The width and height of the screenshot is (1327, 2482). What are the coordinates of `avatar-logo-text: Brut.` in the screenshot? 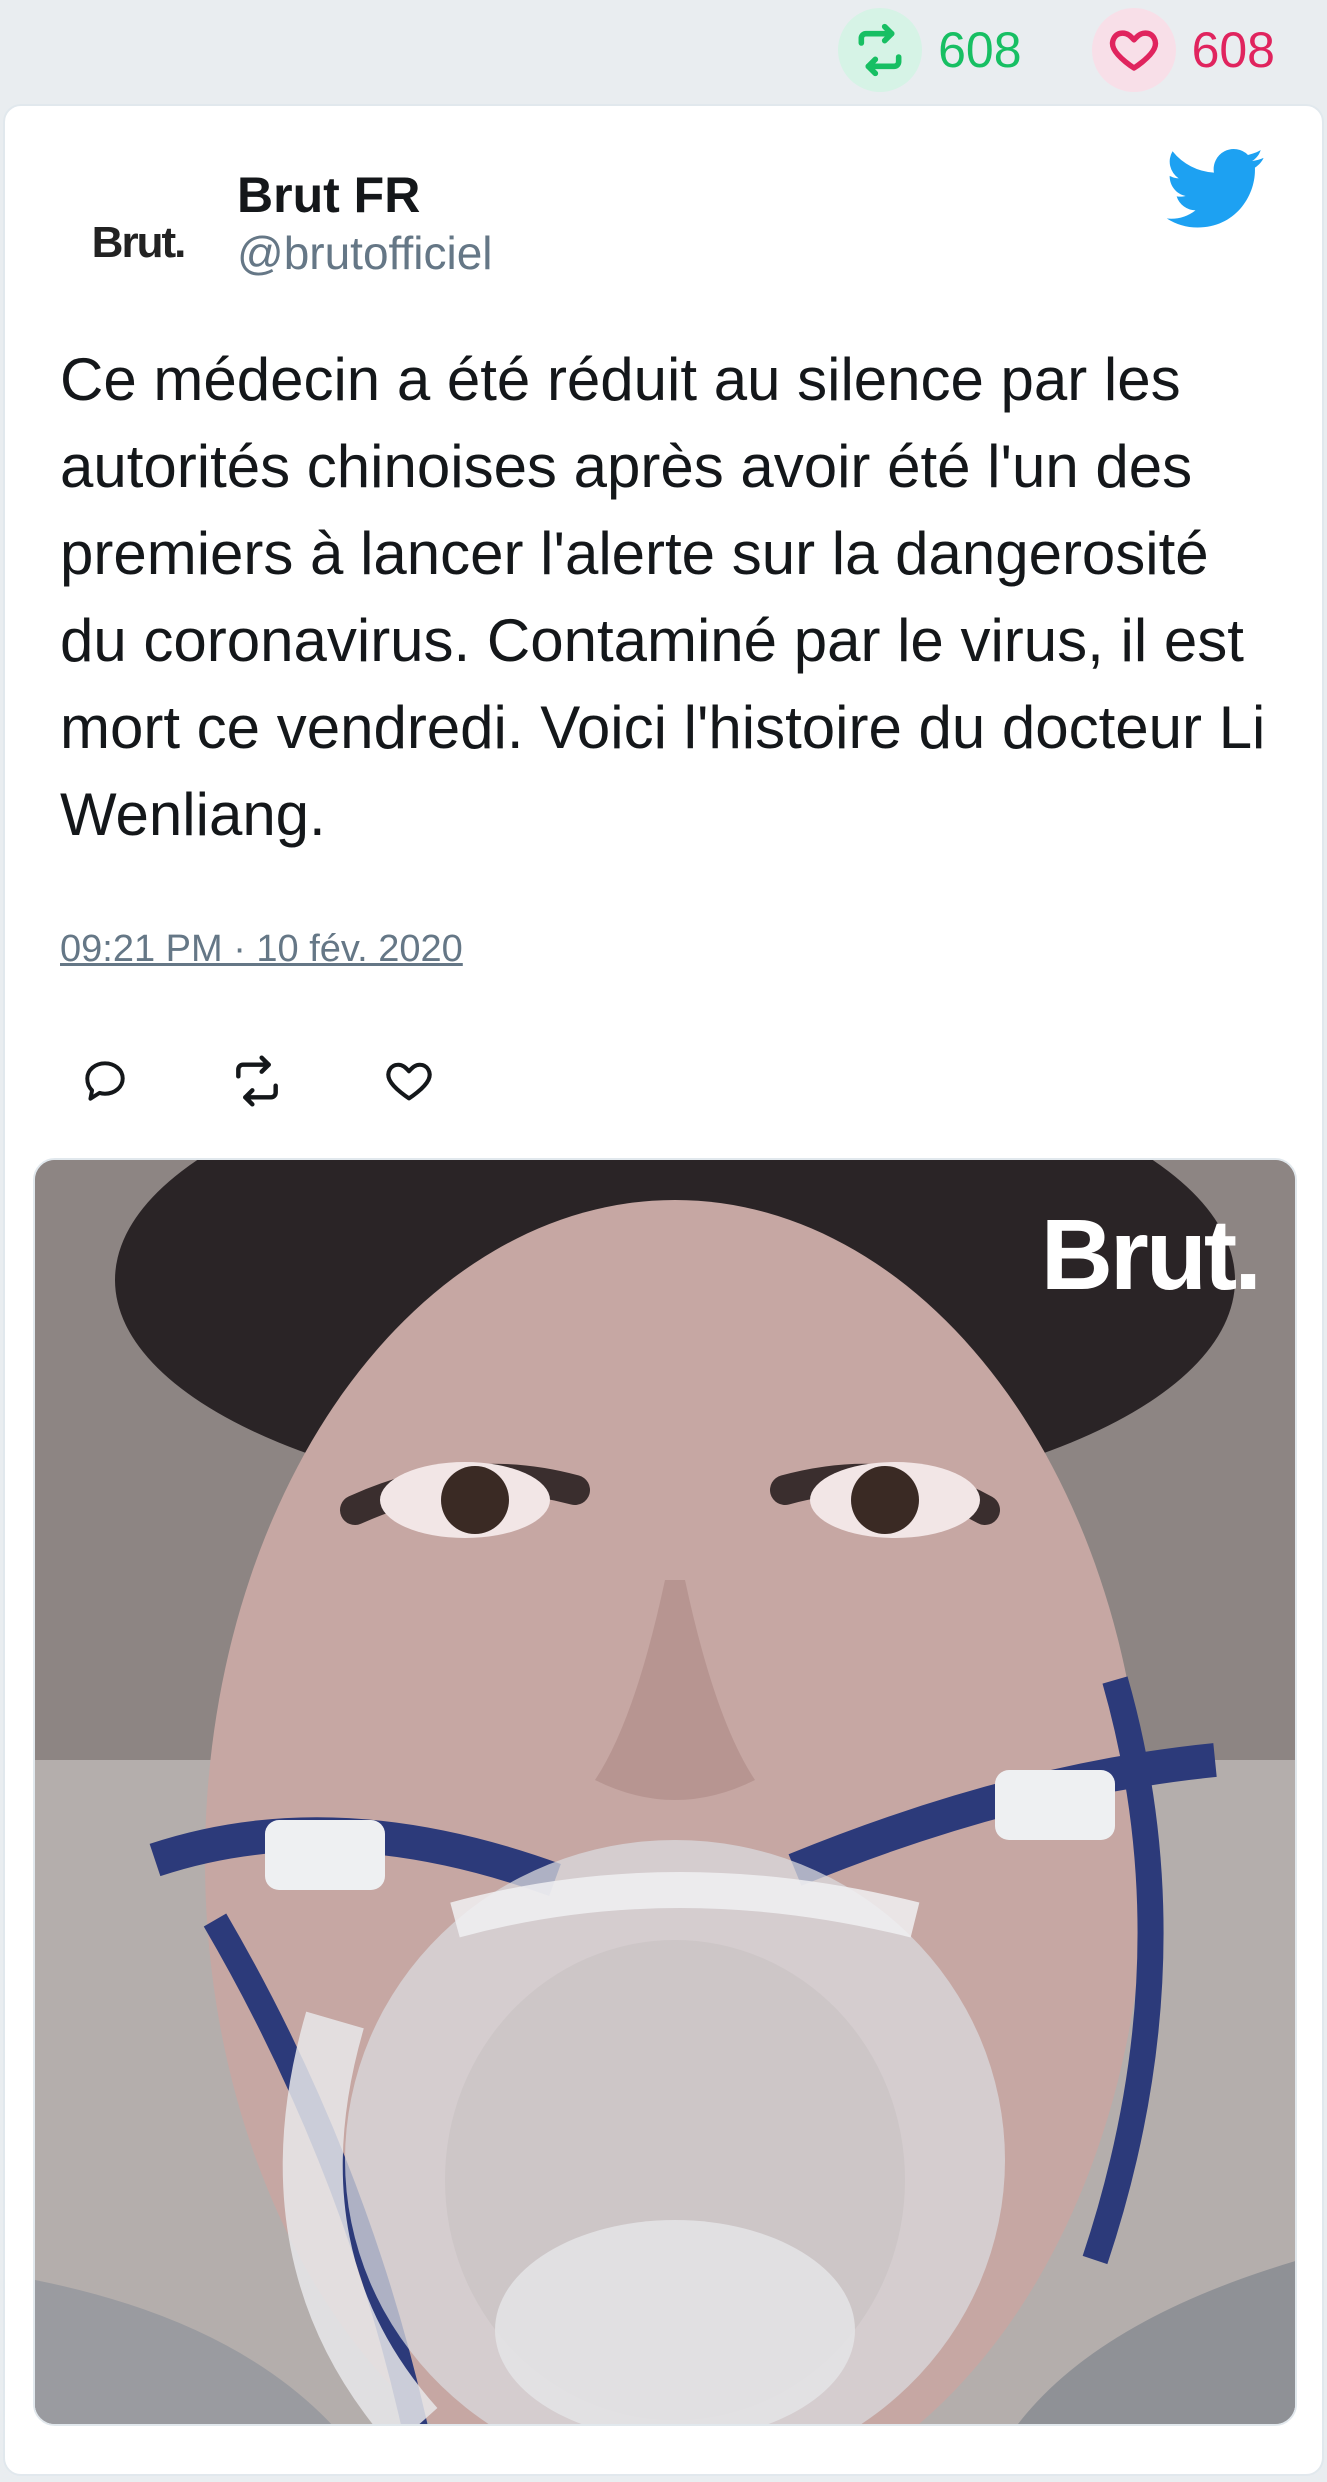 It's located at (139, 242).